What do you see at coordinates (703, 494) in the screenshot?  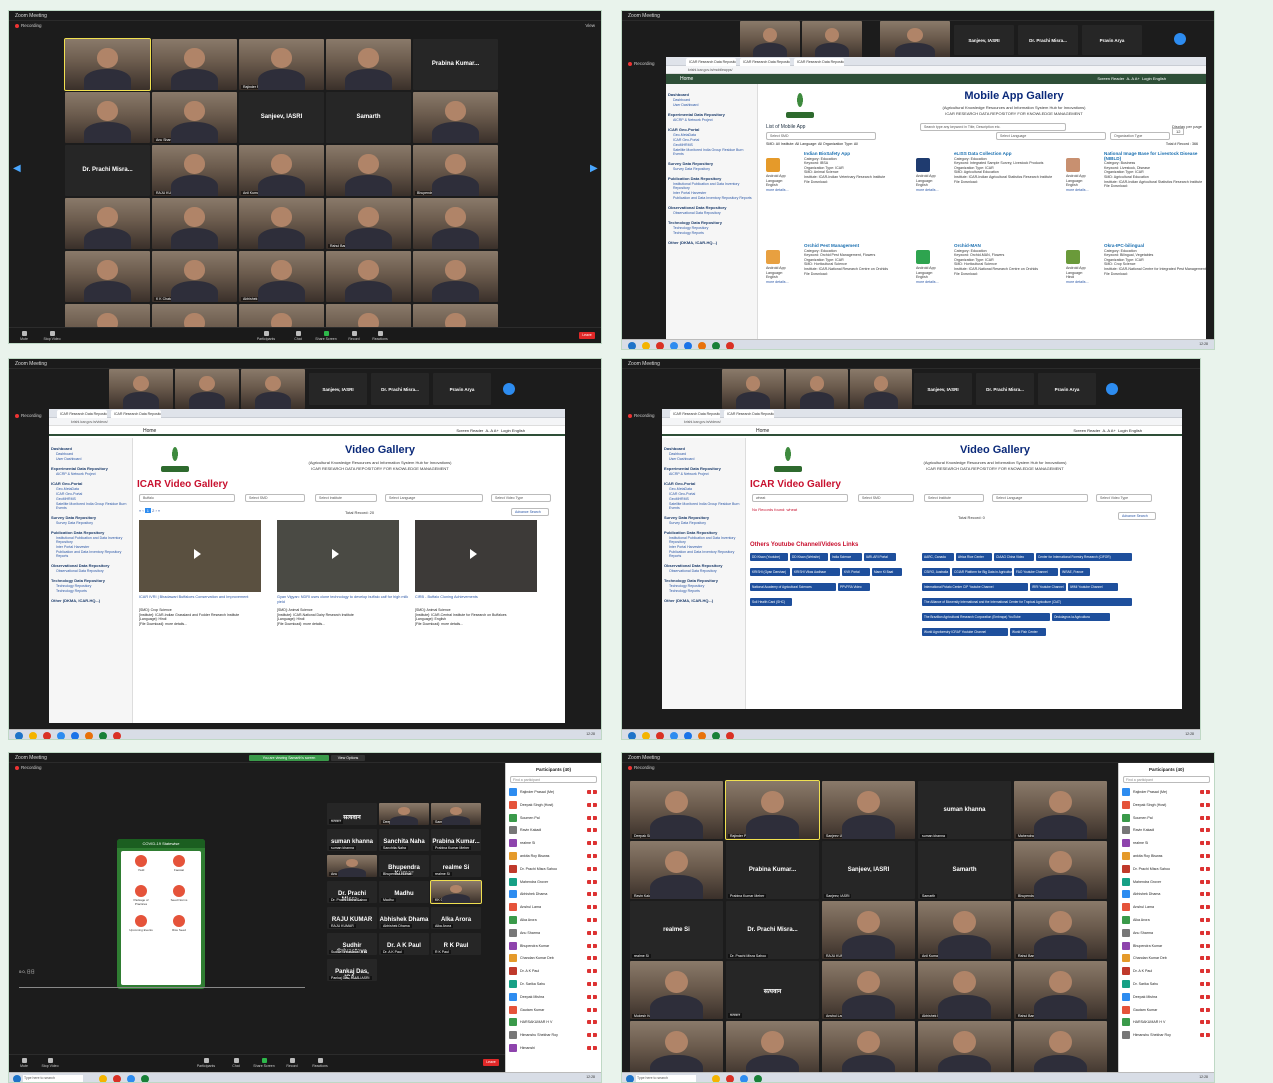 I see `sidebar-item: ICAR Geo-Portal` at bounding box center [703, 494].